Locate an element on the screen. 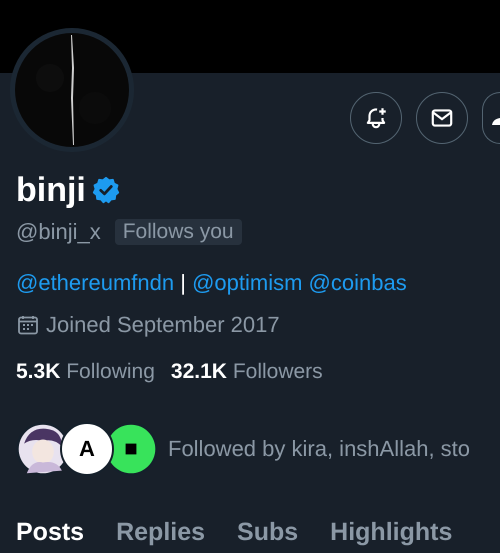 The image size is (500, 553). display-name: binji is located at coordinates (51, 190).